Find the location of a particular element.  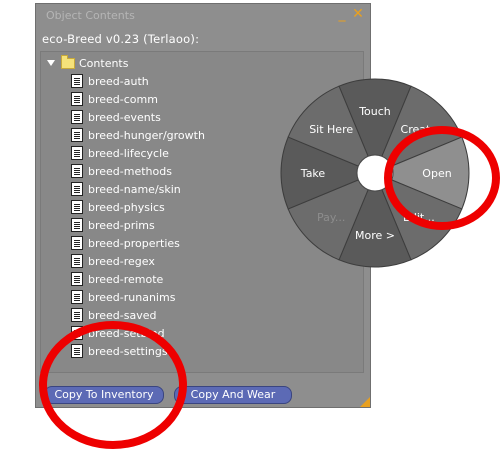

tree-item: breed-events is located at coordinates (116, 117).